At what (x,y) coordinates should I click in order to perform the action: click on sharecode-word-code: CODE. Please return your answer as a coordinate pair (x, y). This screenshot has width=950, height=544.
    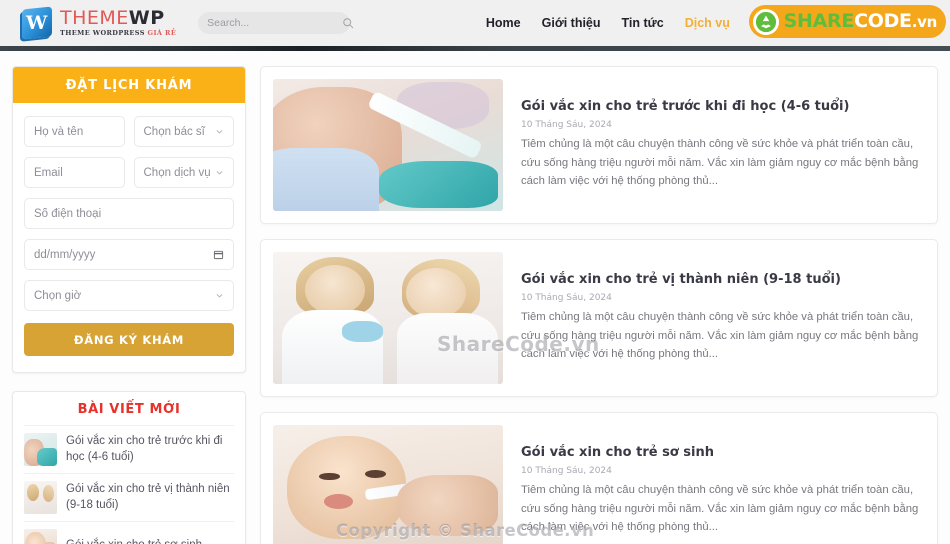
    Looking at the image, I should click on (883, 21).